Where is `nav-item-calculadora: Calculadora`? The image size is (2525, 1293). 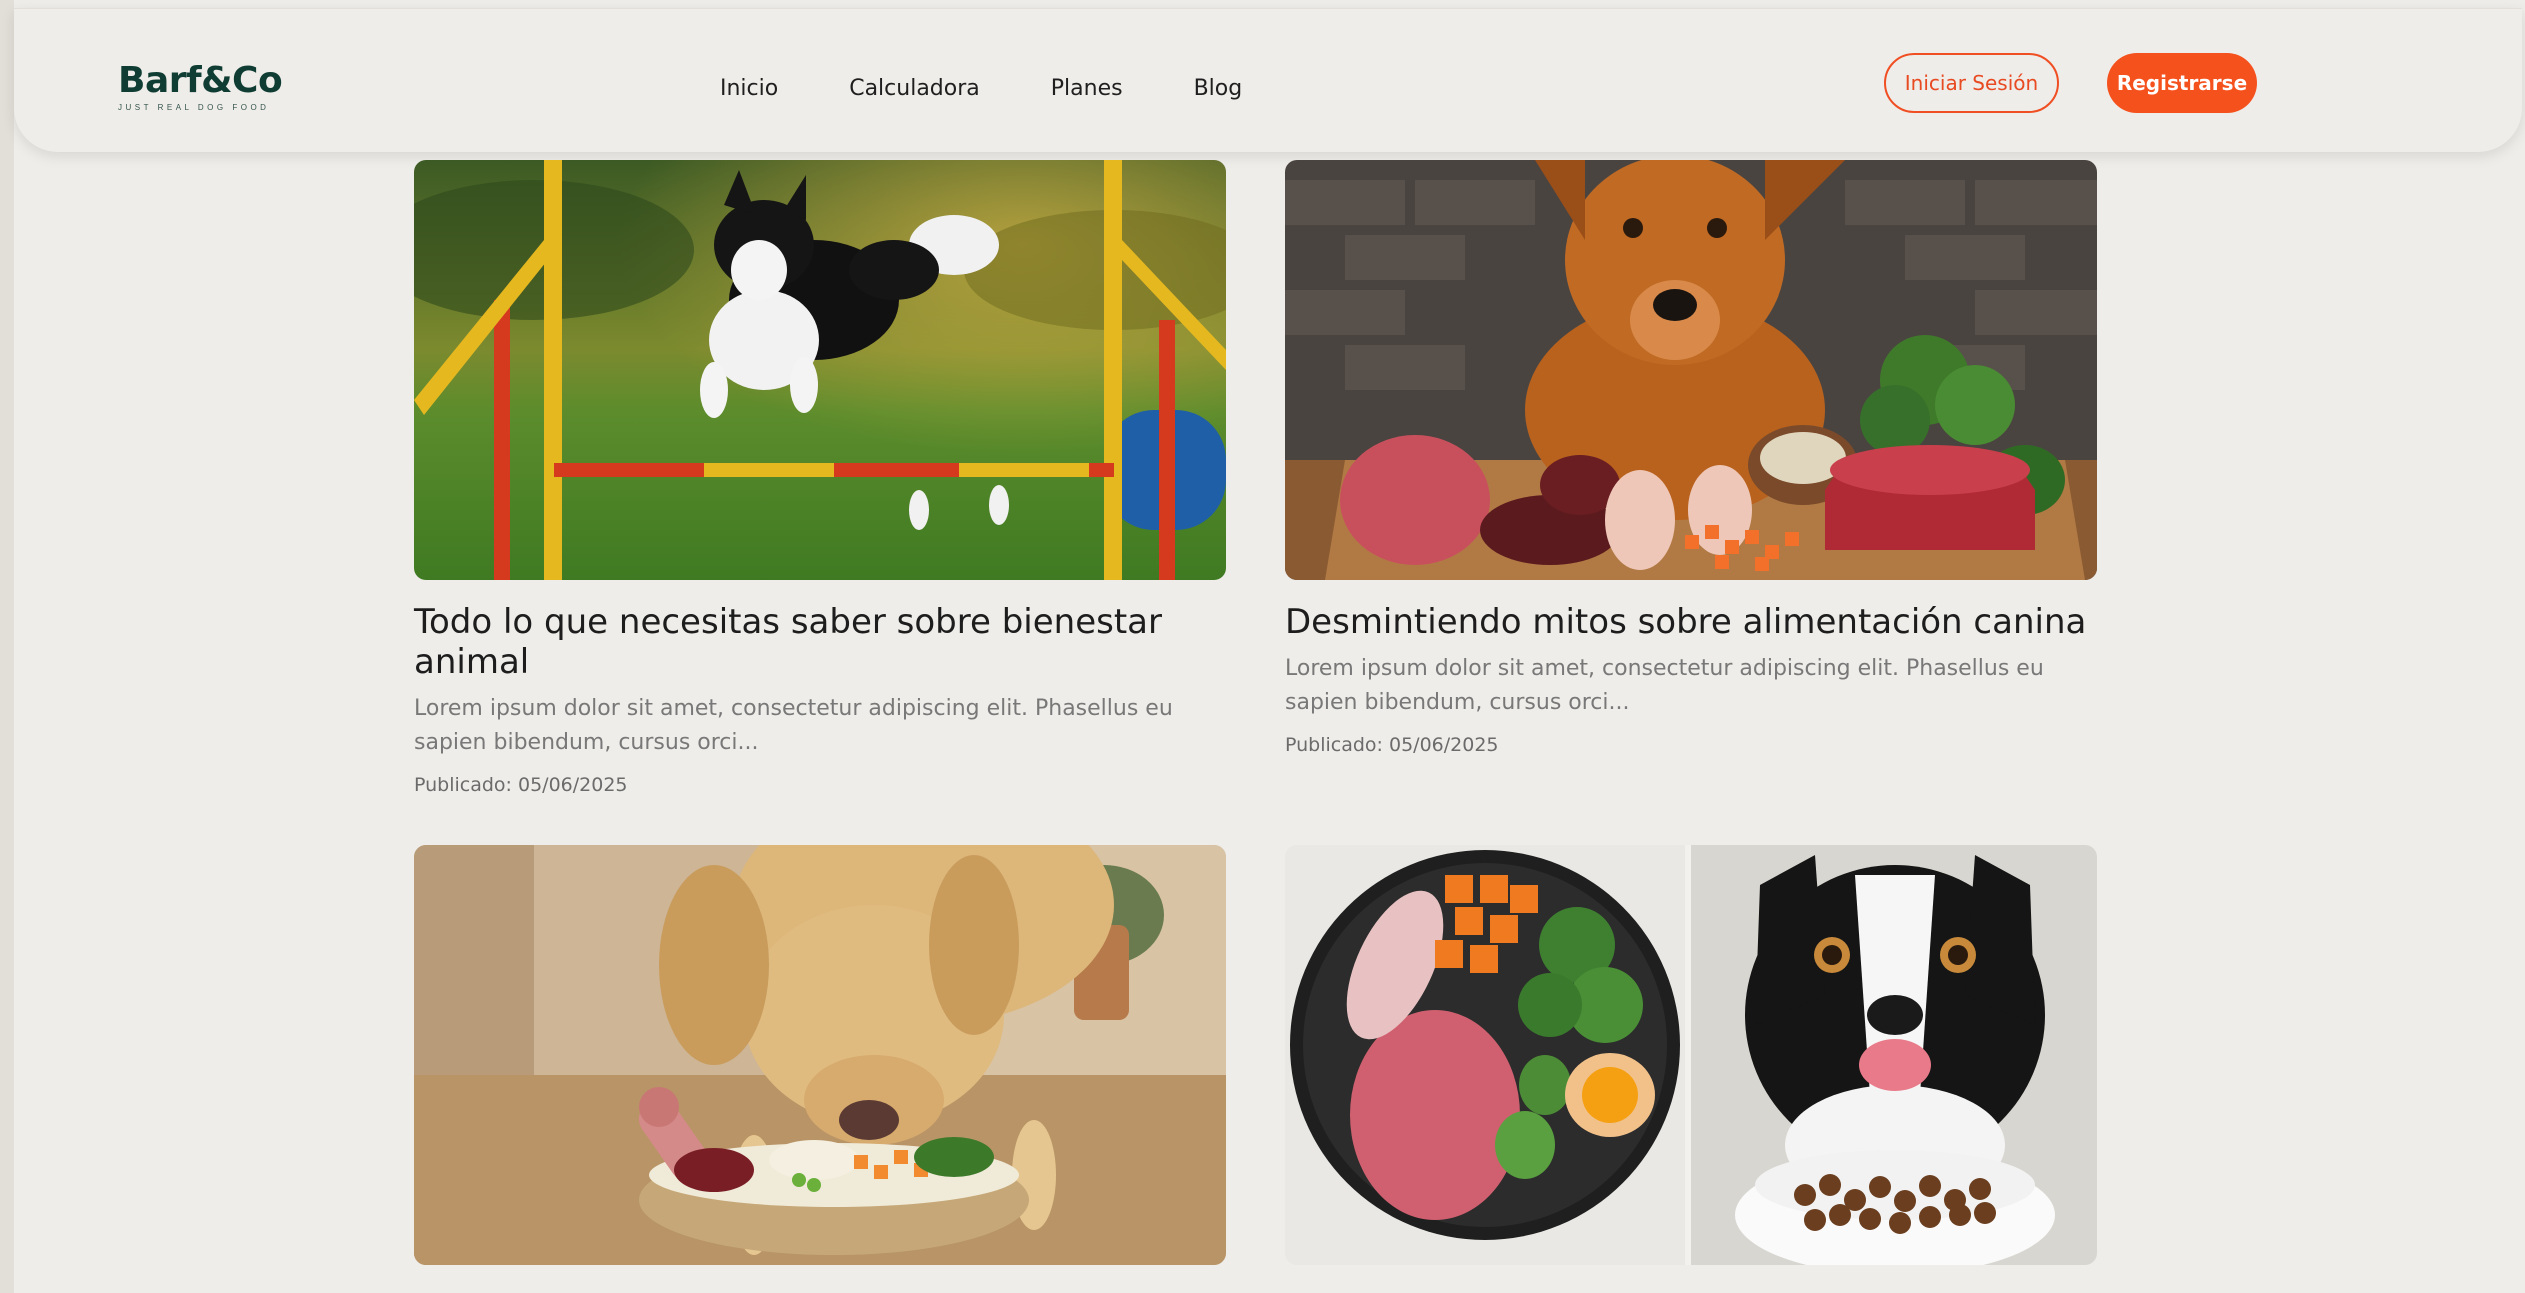 nav-item-calculadora: Calculadora is located at coordinates (914, 89).